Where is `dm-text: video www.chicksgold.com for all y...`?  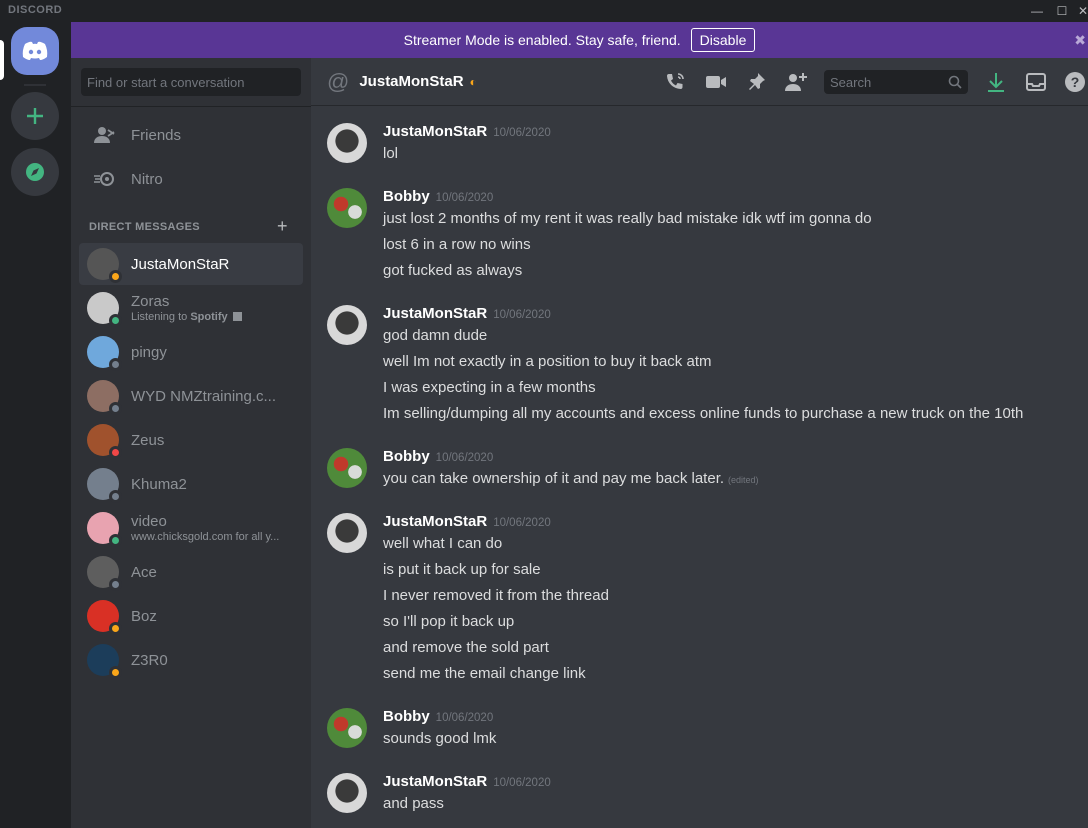
dm-text: video www.chicksgold.com for all y... is located at coordinates (205, 528).